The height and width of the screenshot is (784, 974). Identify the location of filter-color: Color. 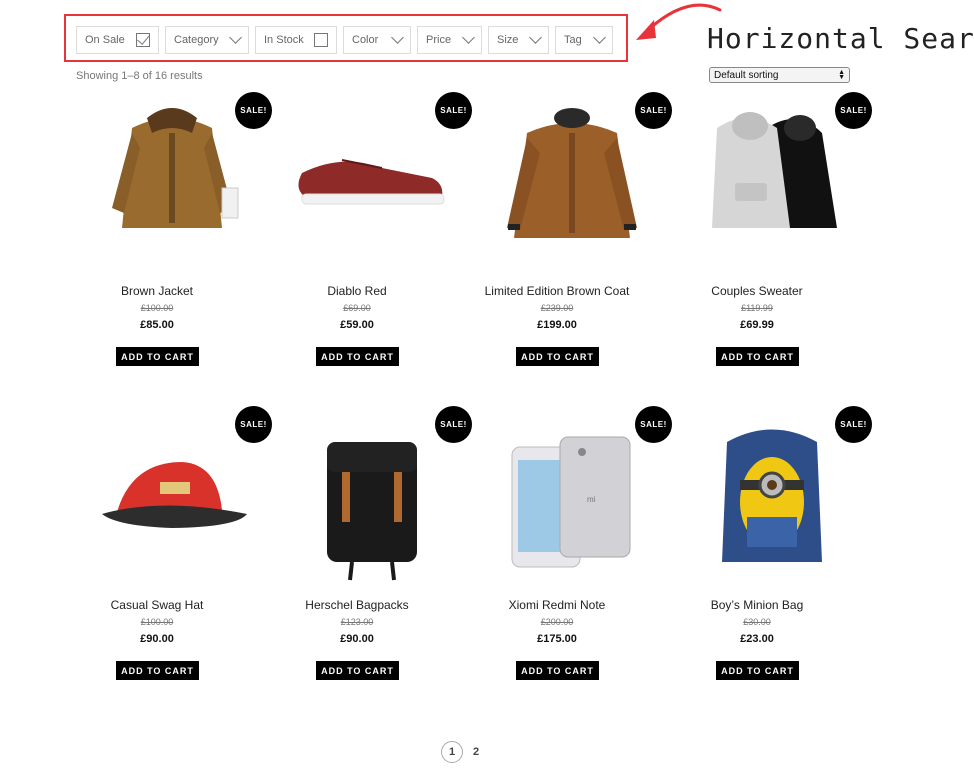
(377, 40).